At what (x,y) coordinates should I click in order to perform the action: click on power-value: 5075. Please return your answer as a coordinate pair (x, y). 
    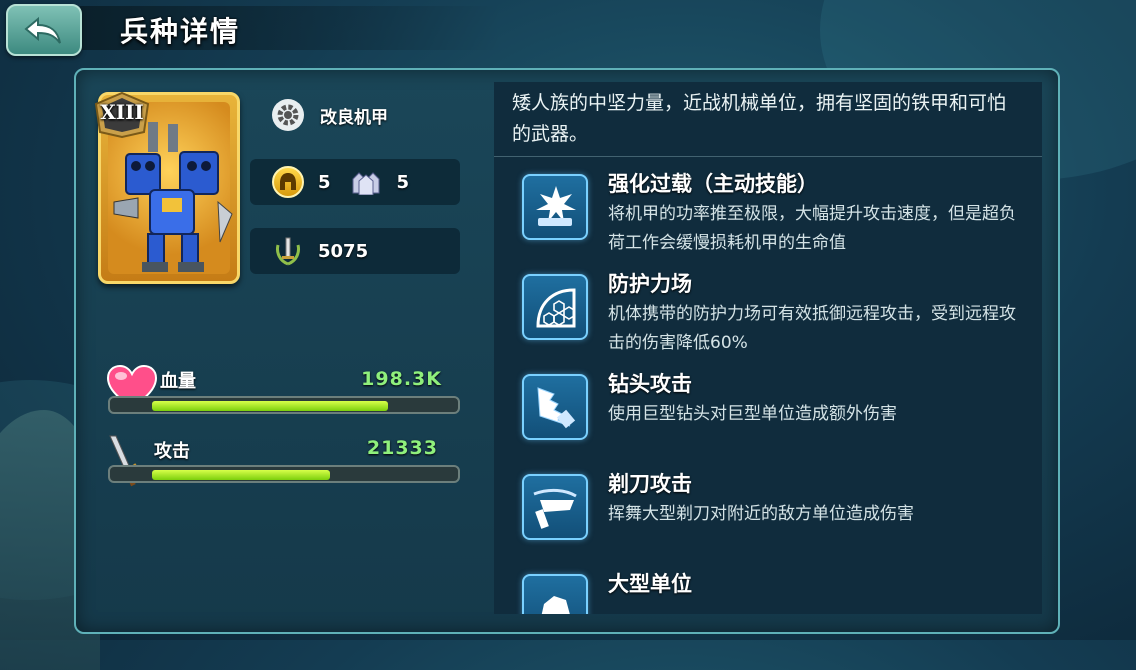
    Looking at the image, I should click on (343, 251).